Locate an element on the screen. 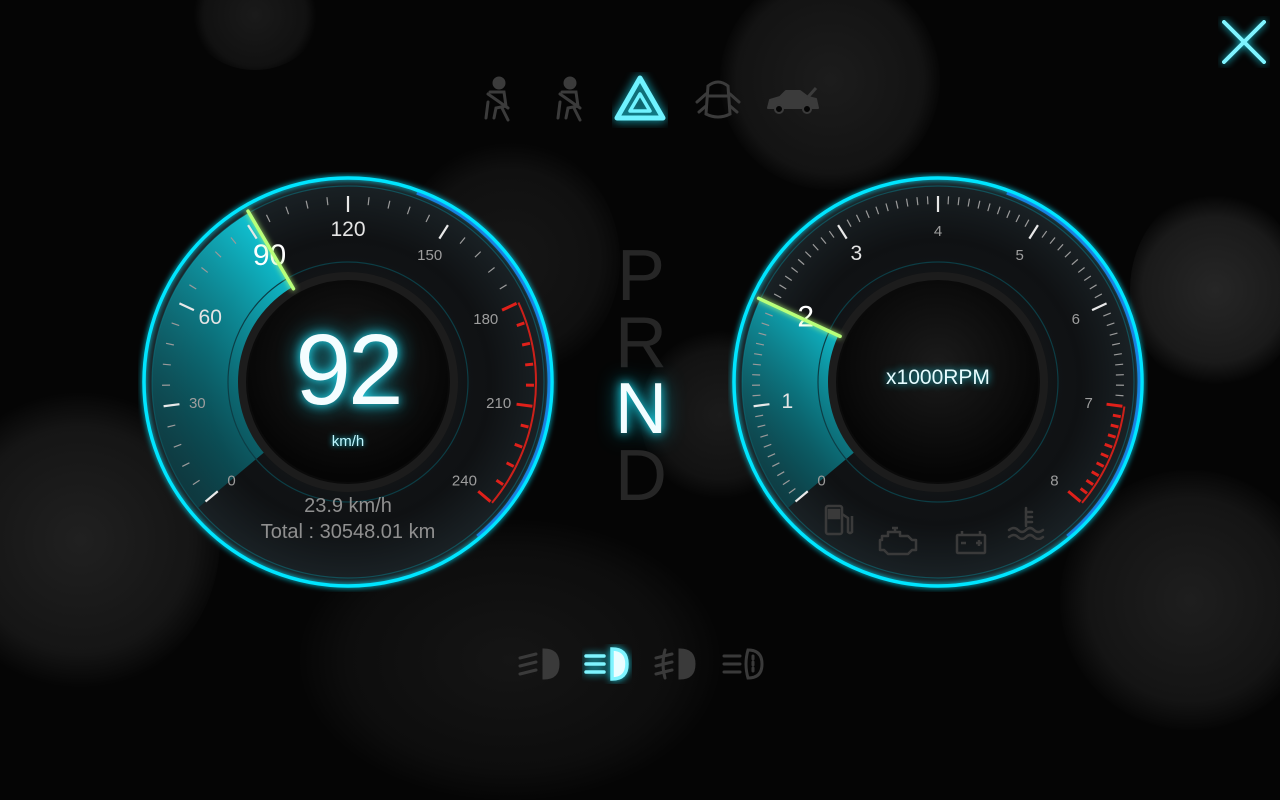 The height and width of the screenshot is (800, 1280). hazard-warning is located at coordinates (640, 100).